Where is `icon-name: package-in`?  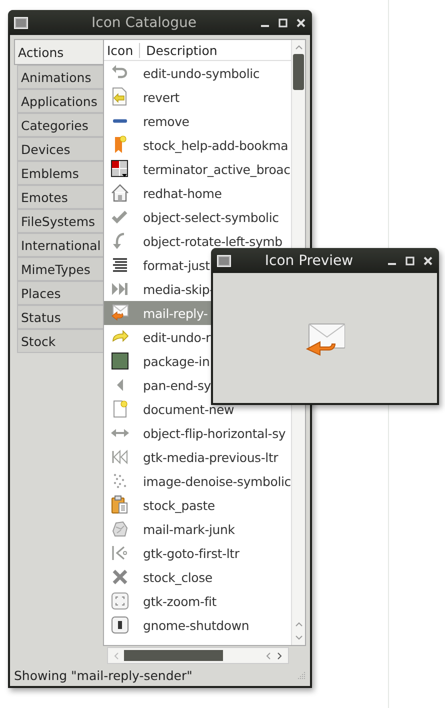 icon-name: package-in is located at coordinates (176, 361).